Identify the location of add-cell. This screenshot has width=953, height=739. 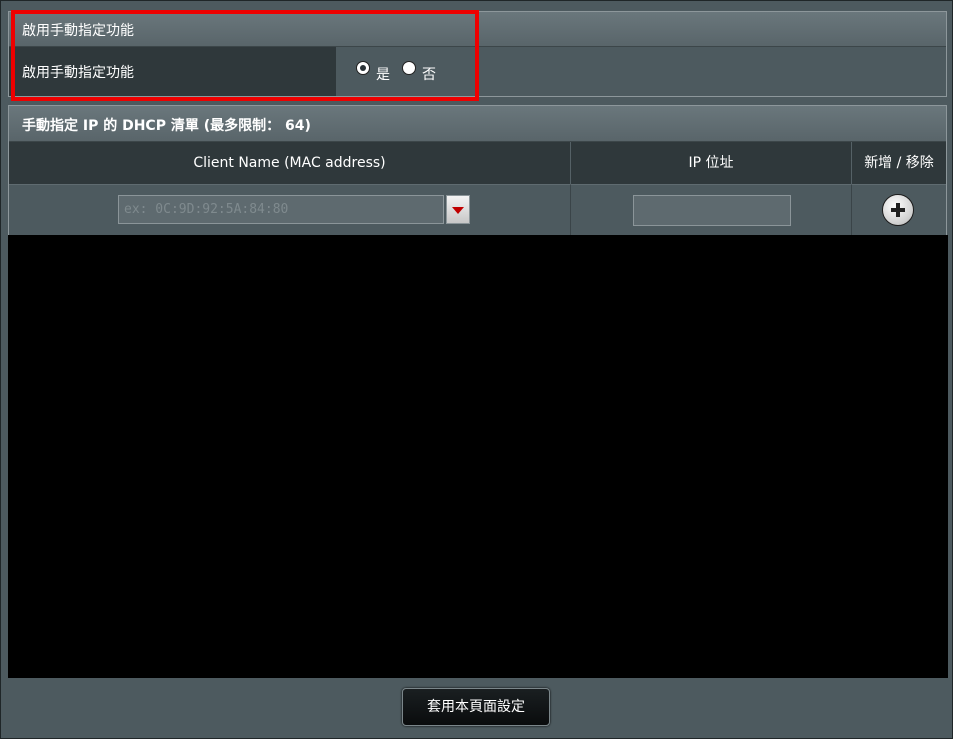
(899, 210).